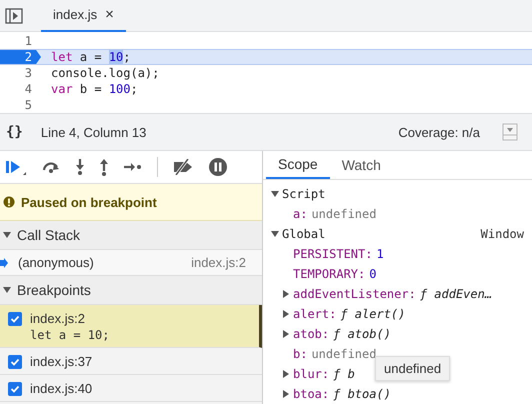 The image size is (532, 404). Describe the element at coordinates (218, 167) in the screenshot. I see `pause-icon` at that location.